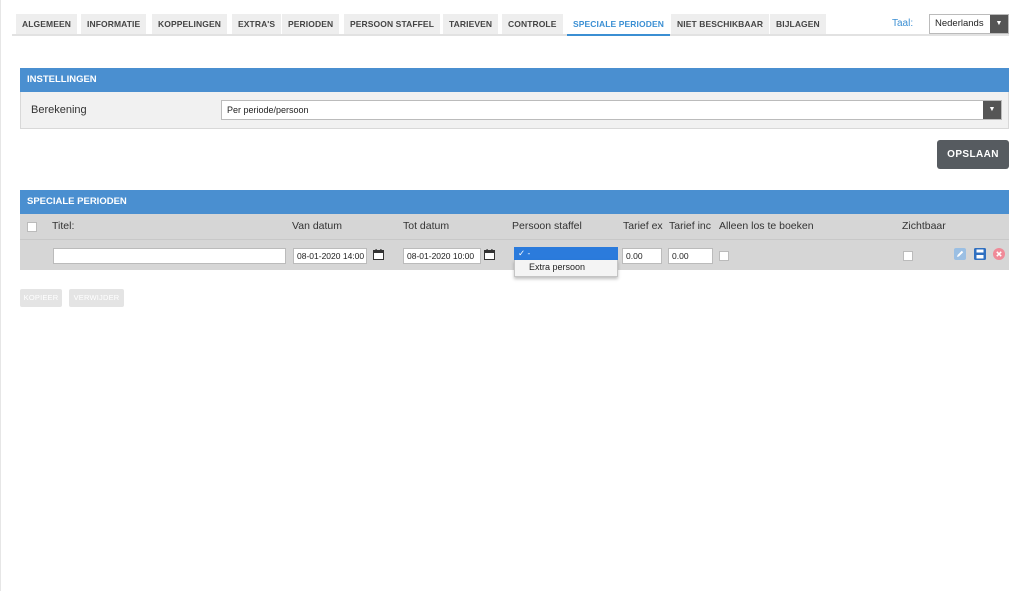  I want to click on calc-value: Per periode/persoon, so click(268, 110).